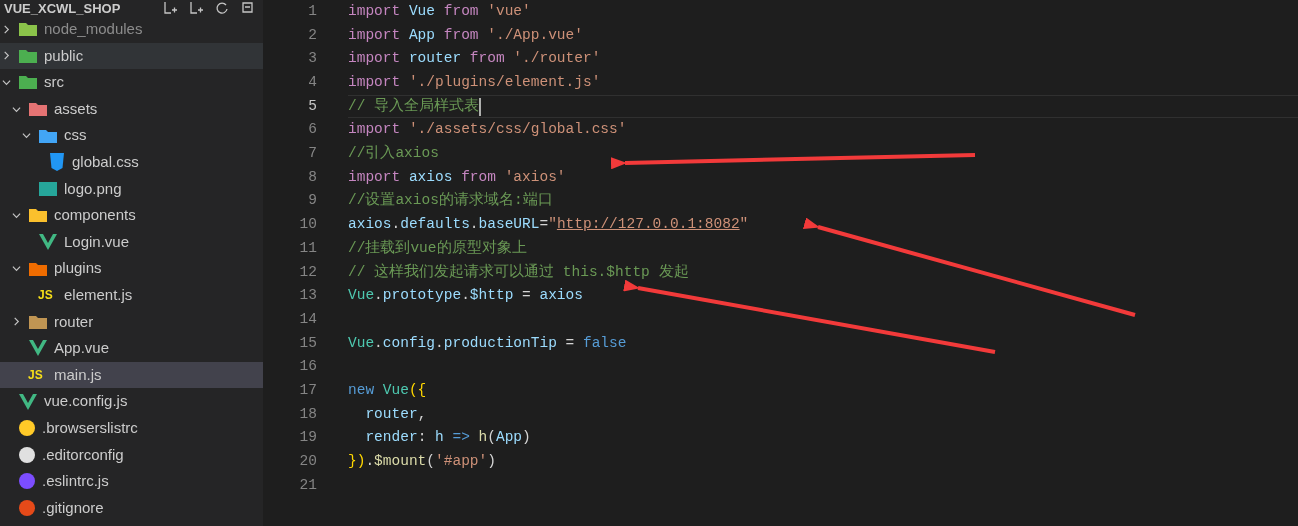 This screenshot has width=1298, height=526. I want to click on tree-item: public, so click(131, 56).